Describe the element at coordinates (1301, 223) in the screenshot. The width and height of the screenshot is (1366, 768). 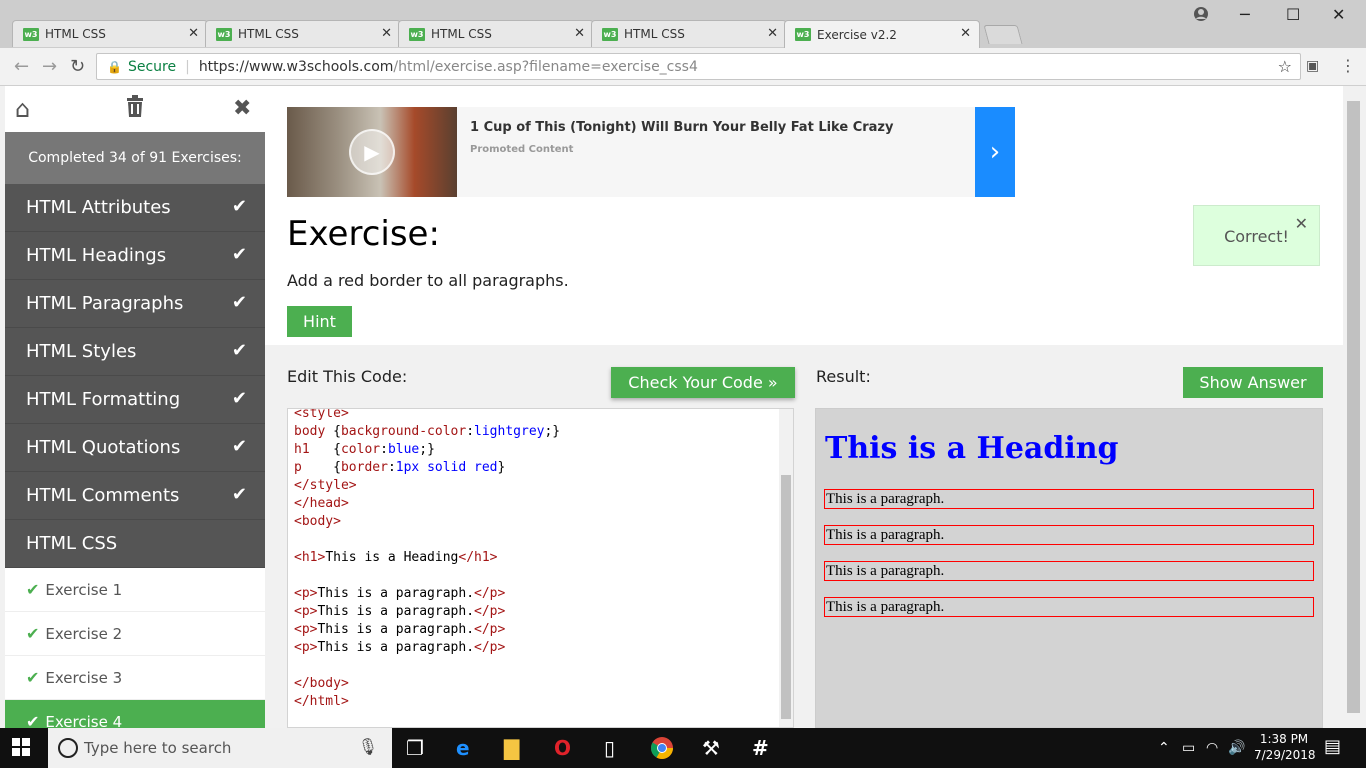
I see `close-alert-icon: ✕` at that location.